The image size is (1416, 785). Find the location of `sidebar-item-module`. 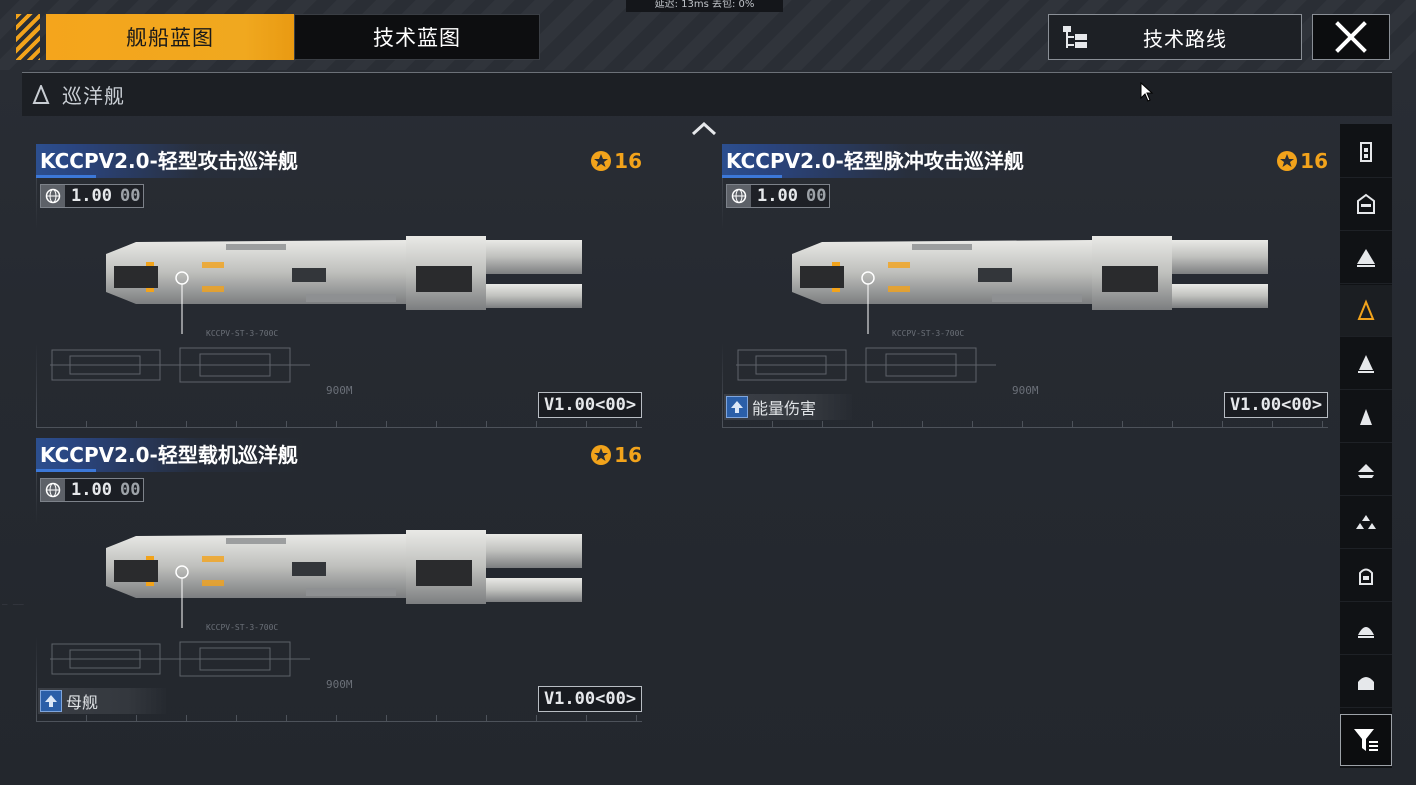

sidebar-item-module is located at coordinates (1366, 629).